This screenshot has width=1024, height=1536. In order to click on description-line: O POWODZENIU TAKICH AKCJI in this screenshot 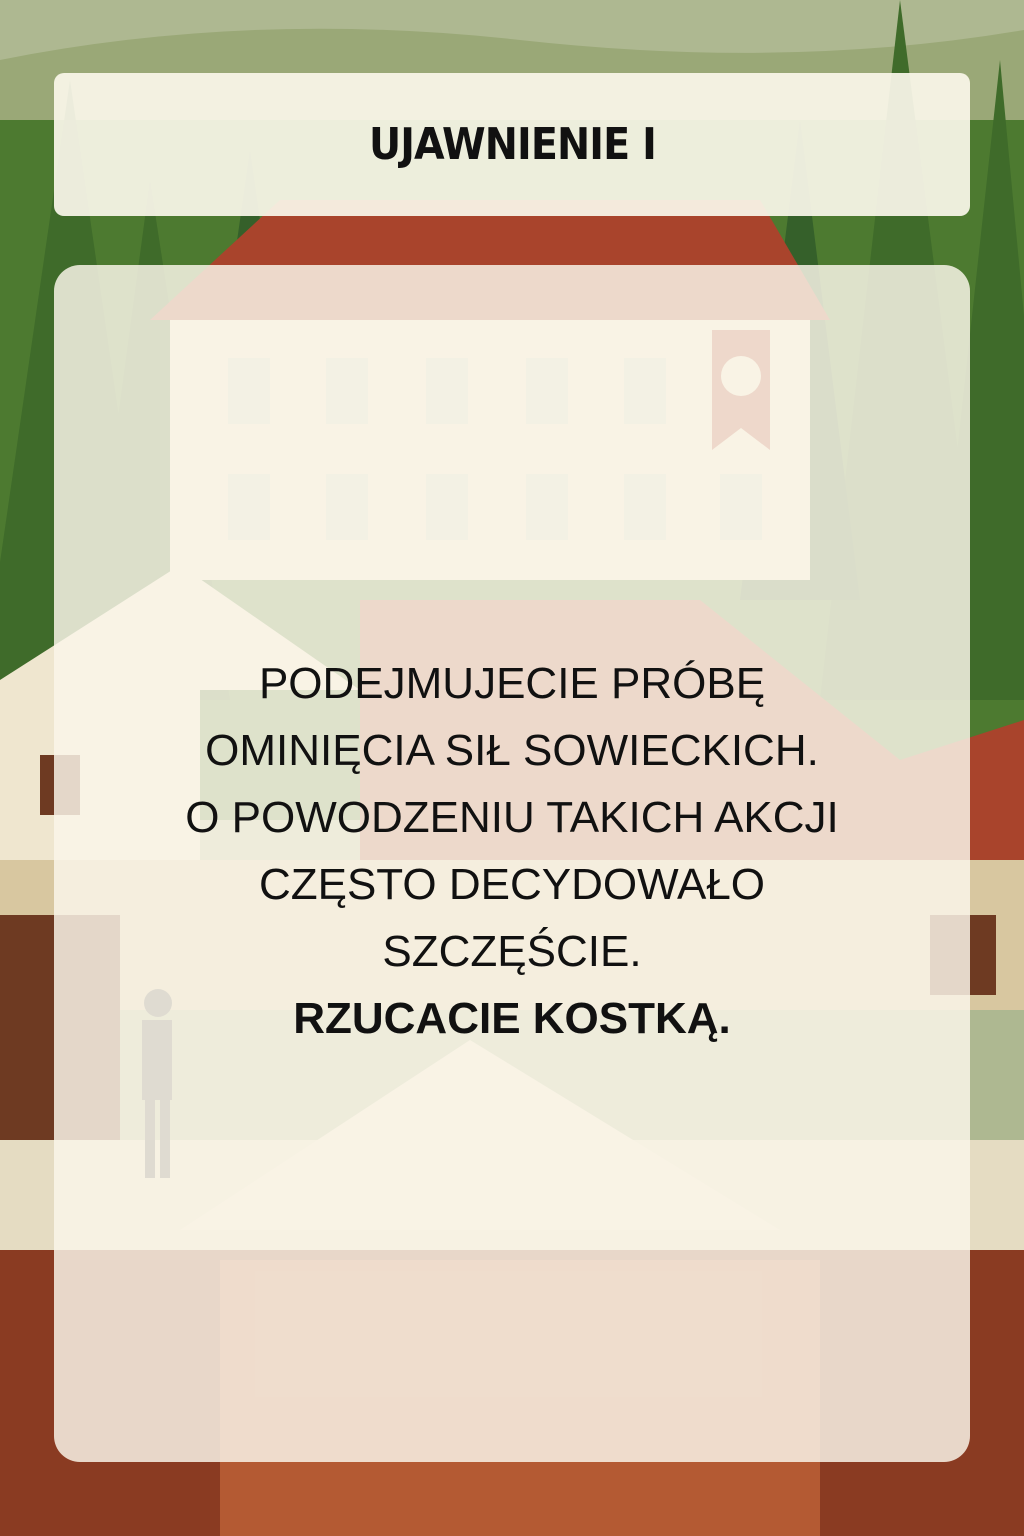, I will do `click(512, 817)`.